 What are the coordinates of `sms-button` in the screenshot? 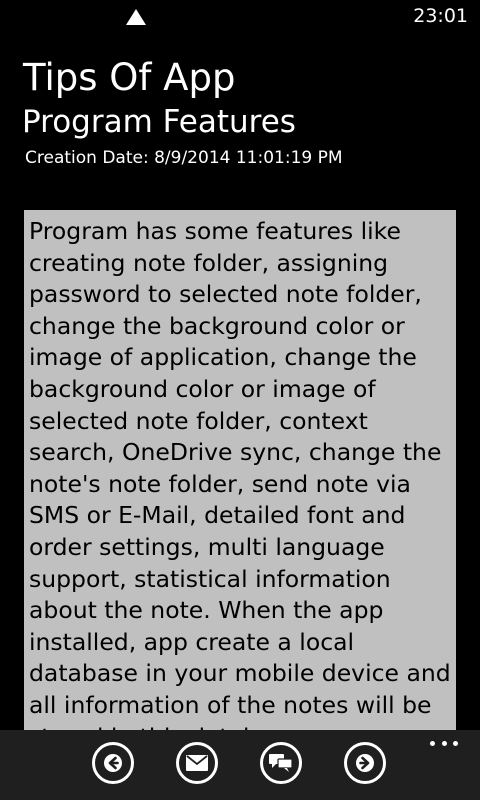 It's located at (281, 763).